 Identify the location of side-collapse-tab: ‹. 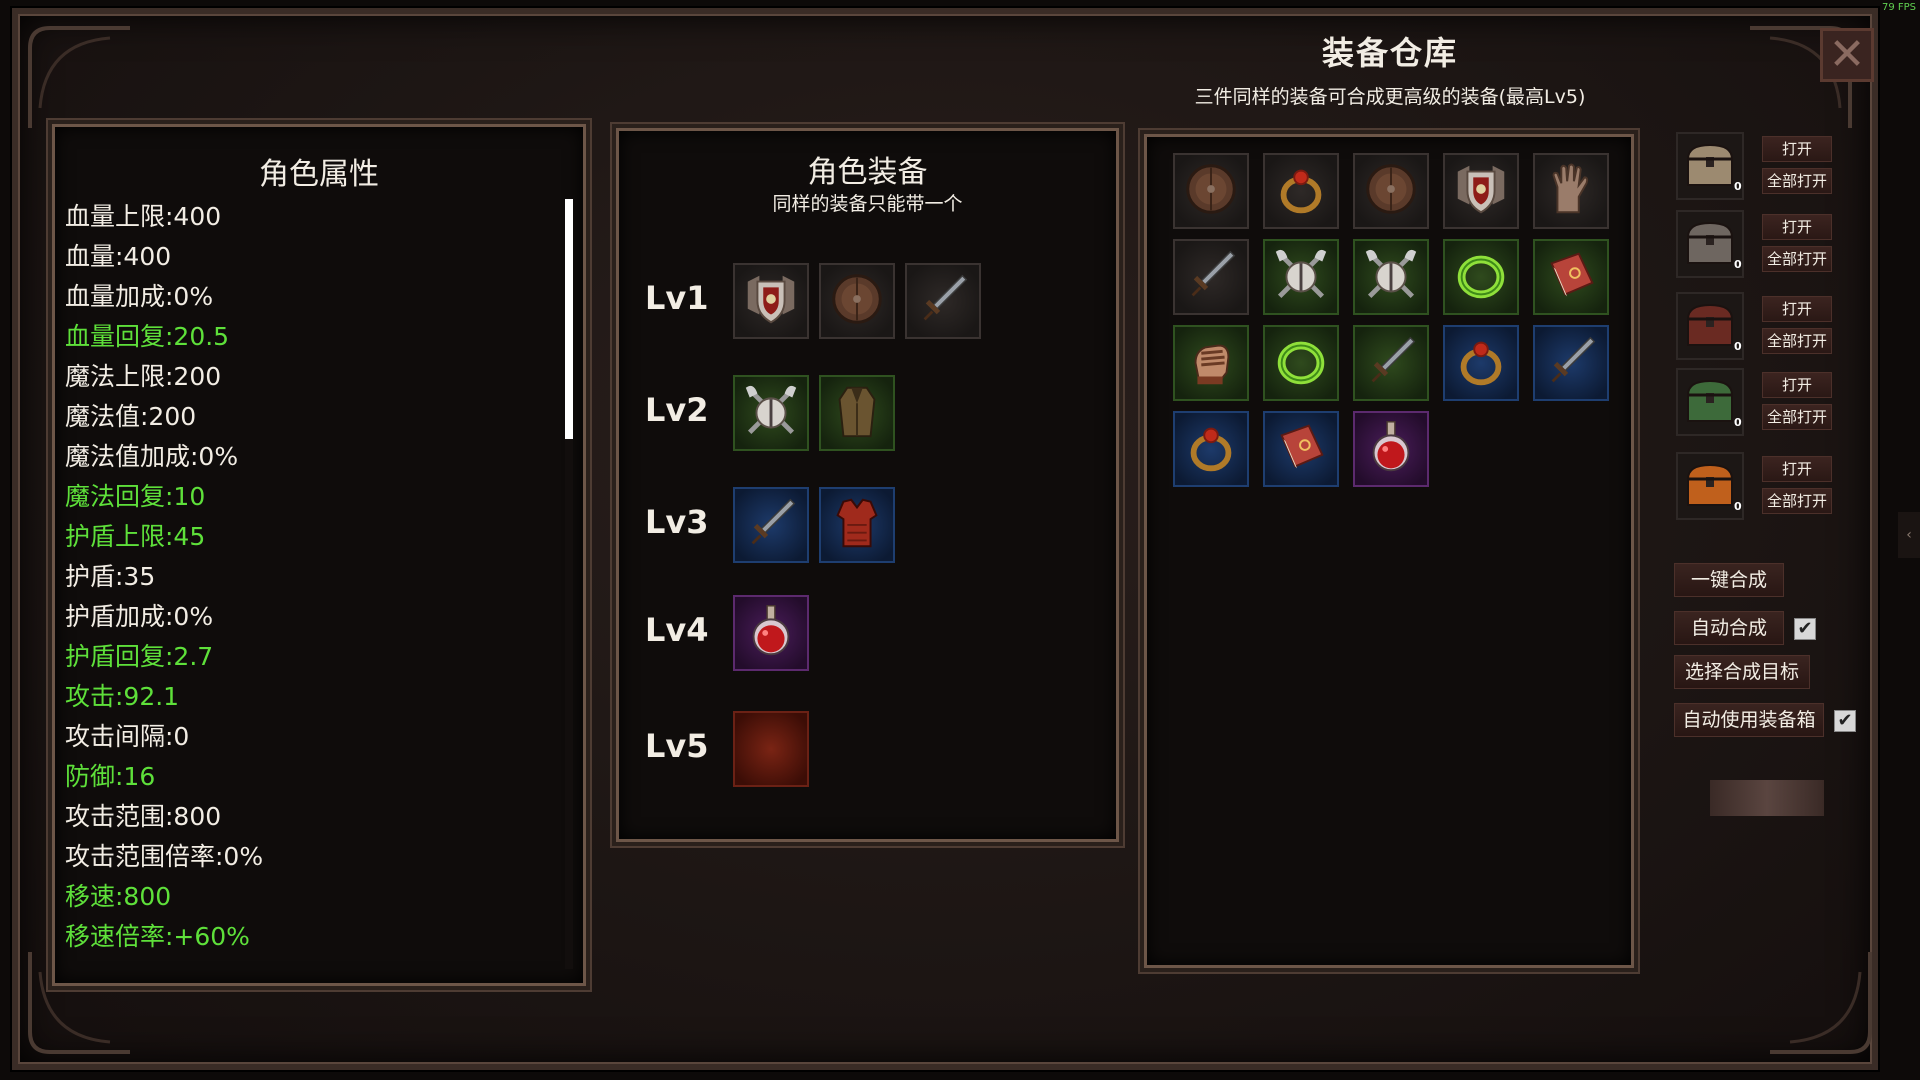
(1909, 535).